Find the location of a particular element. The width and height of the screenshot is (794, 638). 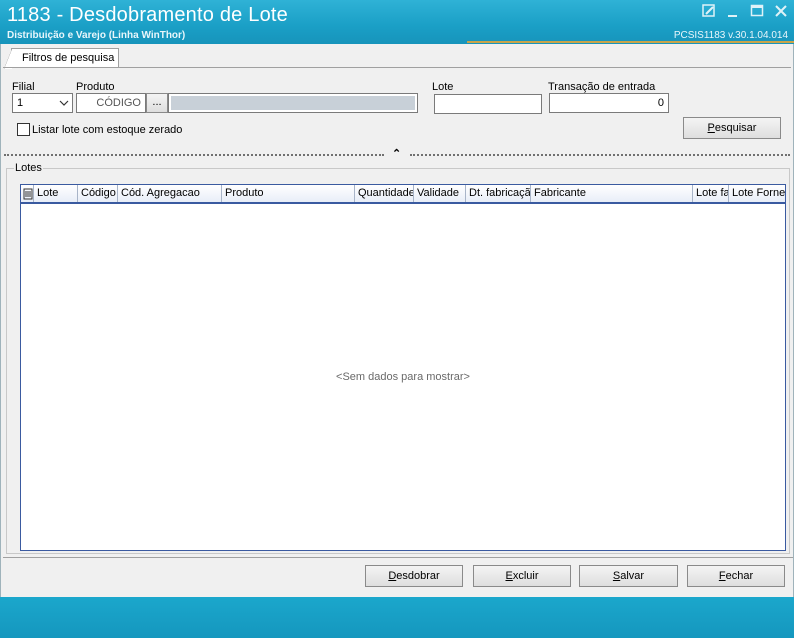

column-header-quantidade: Quantidade is located at coordinates (384, 193).